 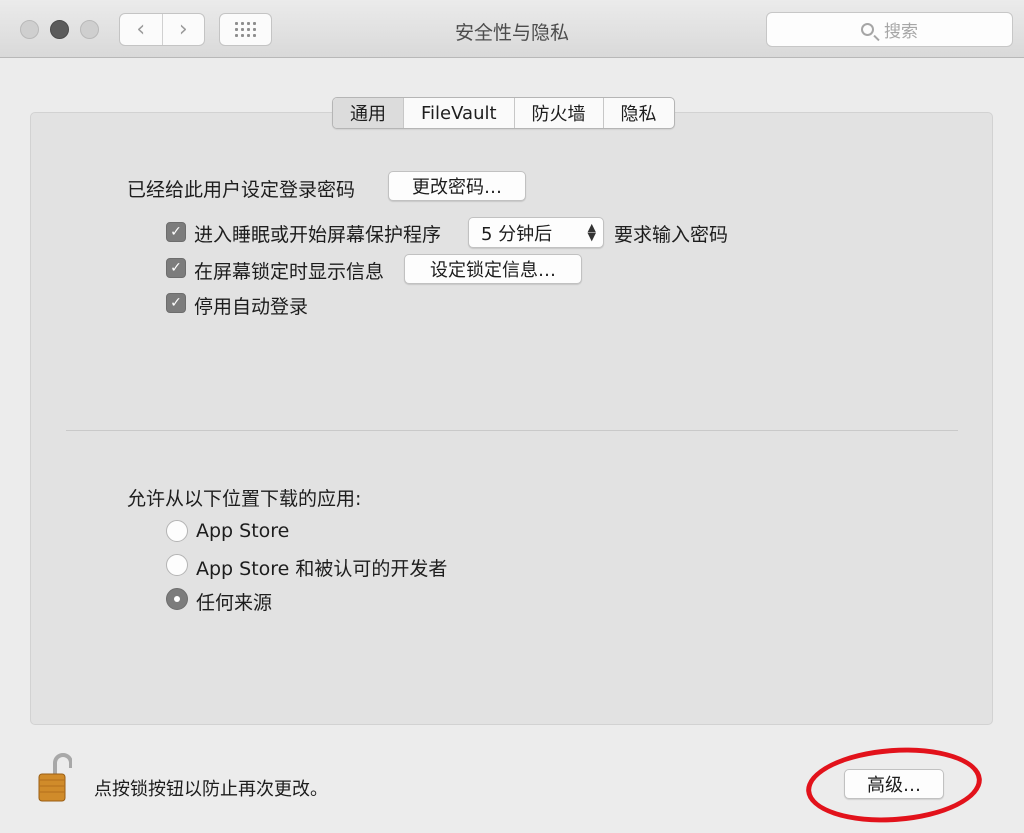 What do you see at coordinates (559, 113) in the screenshot?
I see `tab-firewall: 防火墙` at bounding box center [559, 113].